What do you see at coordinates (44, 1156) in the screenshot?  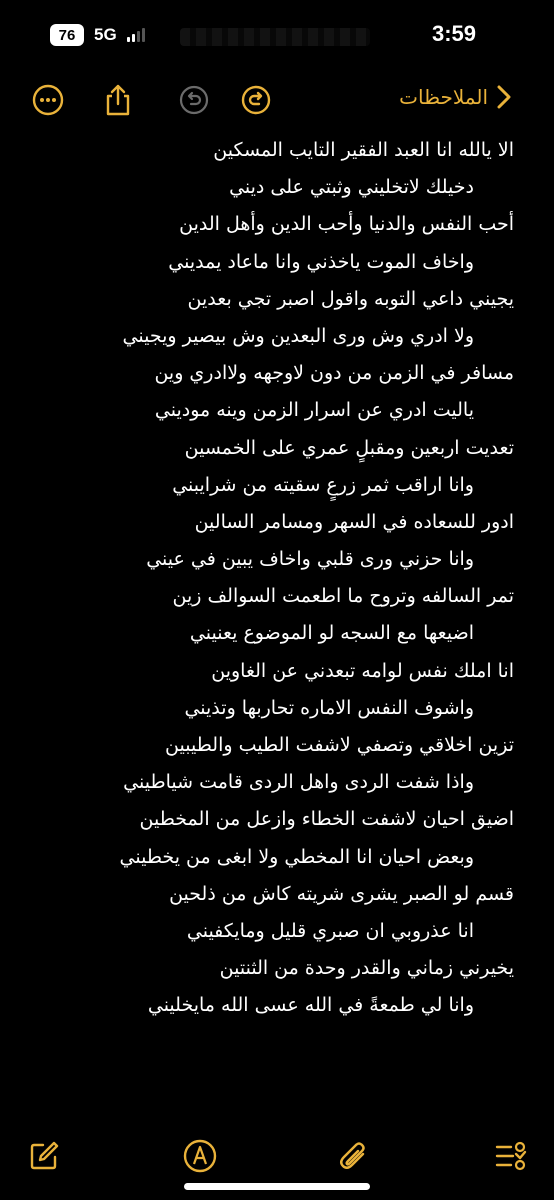 I see `compose-icon` at bounding box center [44, 1156].